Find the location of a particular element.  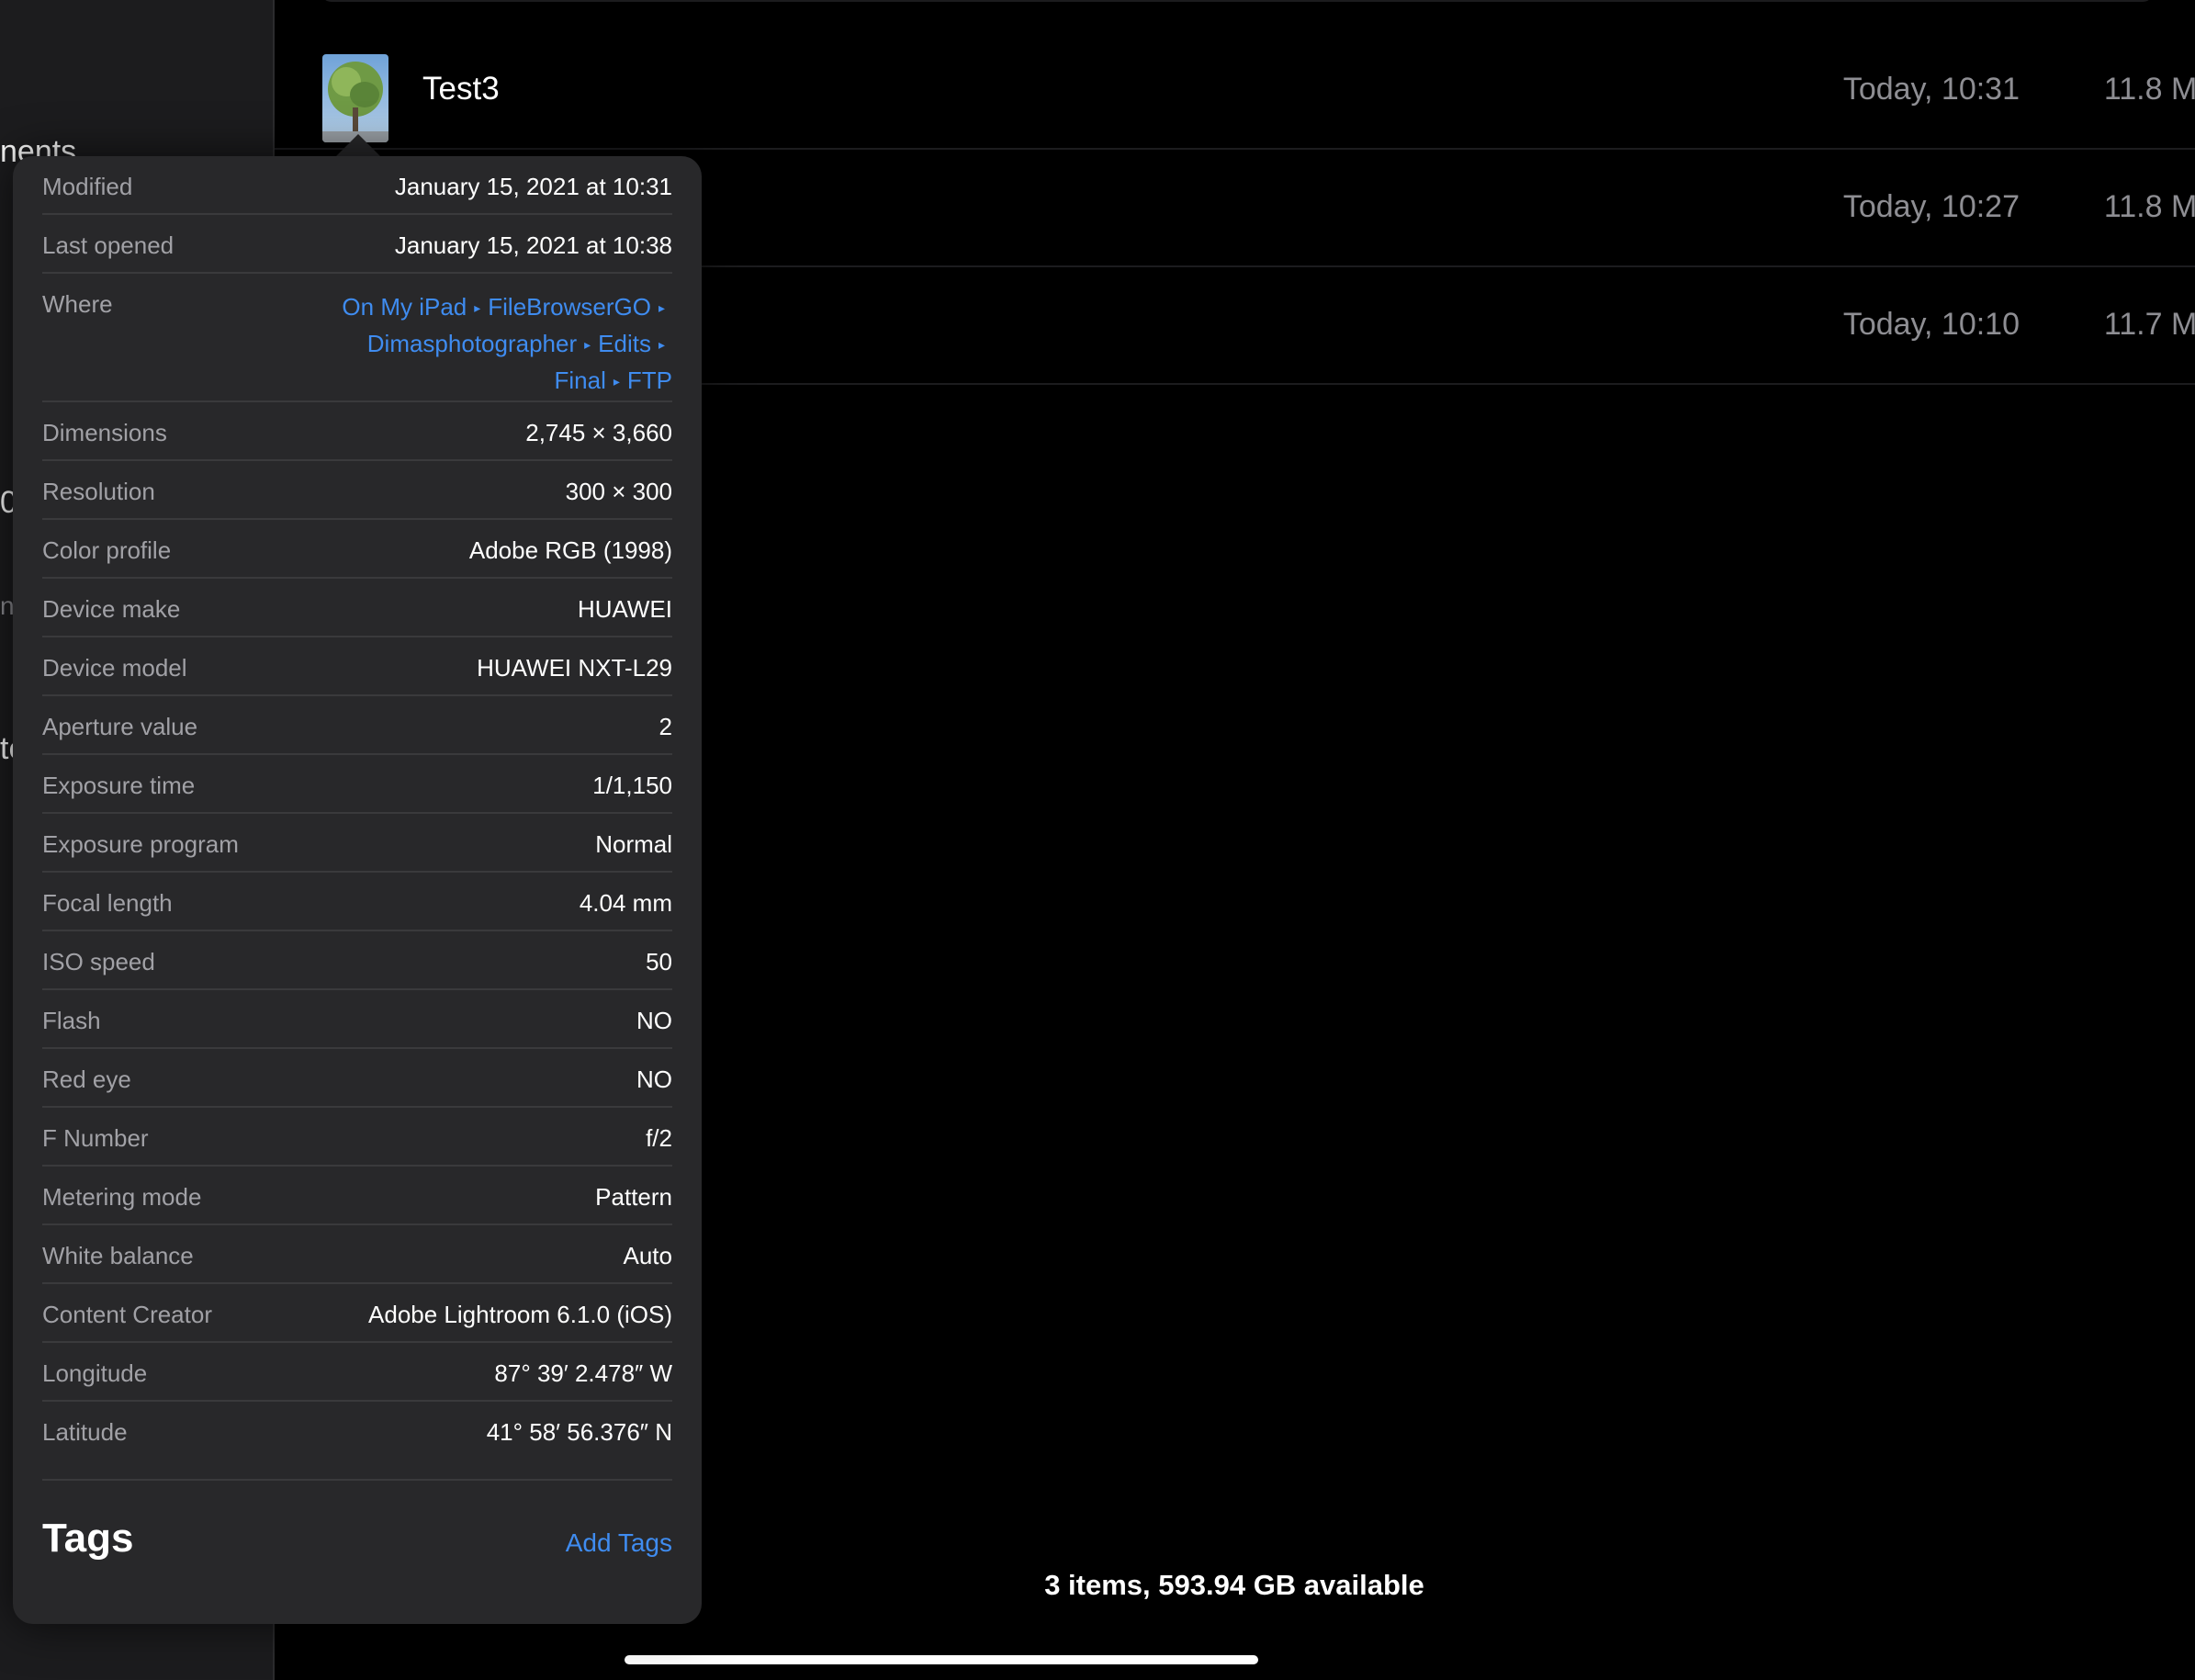

info-label: Content Creator is located at coordinates (127, 1314).